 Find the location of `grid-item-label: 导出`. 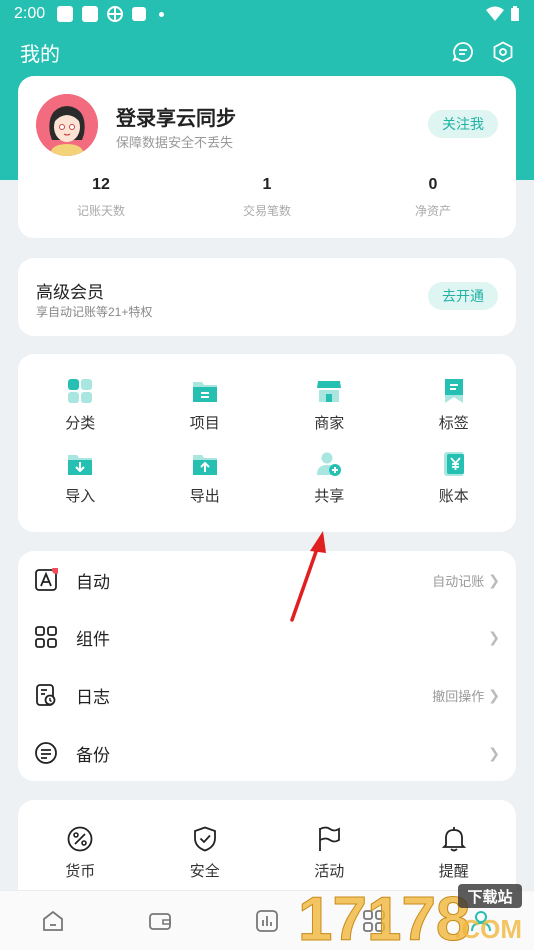

grid-item-label: 导出 is located at coordinates (204, 496).